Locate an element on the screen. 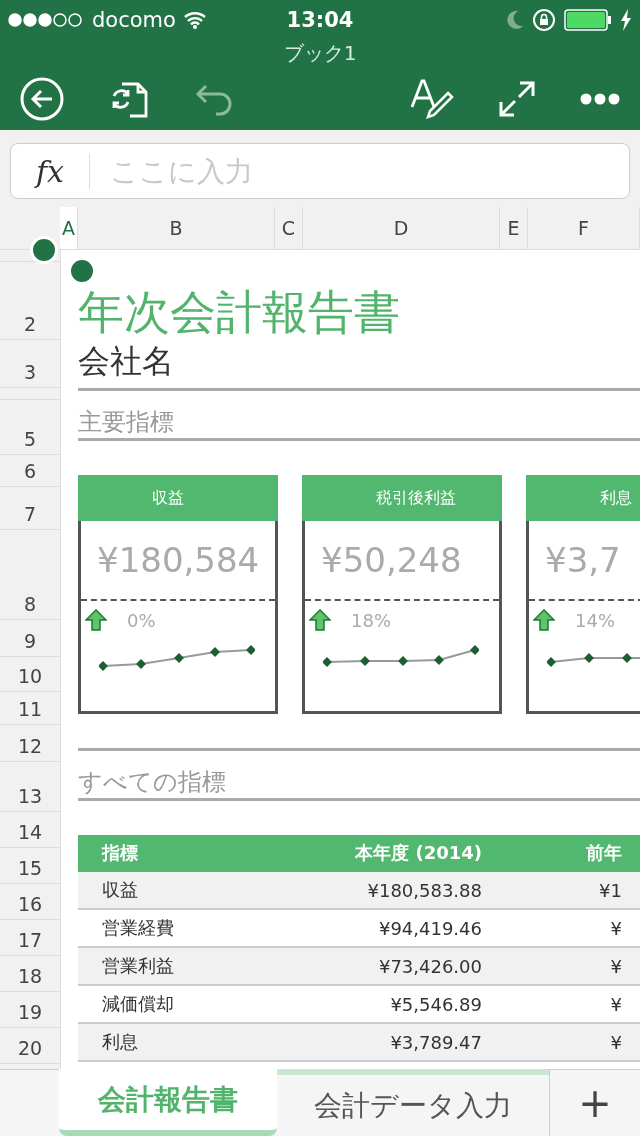 The width and height of the screenshot is (640, 1136). table-cell-text: 利息 is located at coordinates (120, 1042).